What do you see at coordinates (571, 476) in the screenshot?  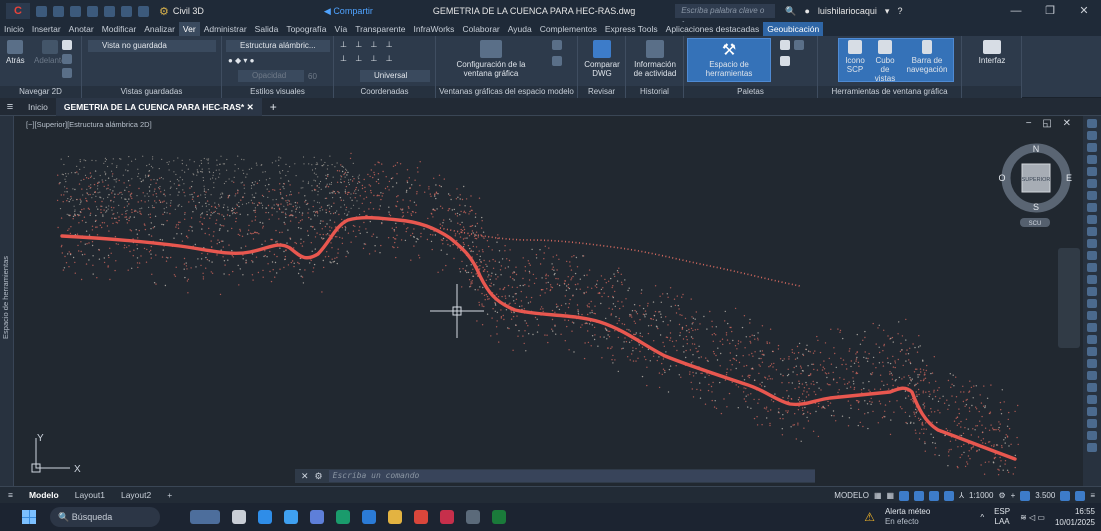 I see `command-input: Escriba un comando` at bounding box center [571, 476].